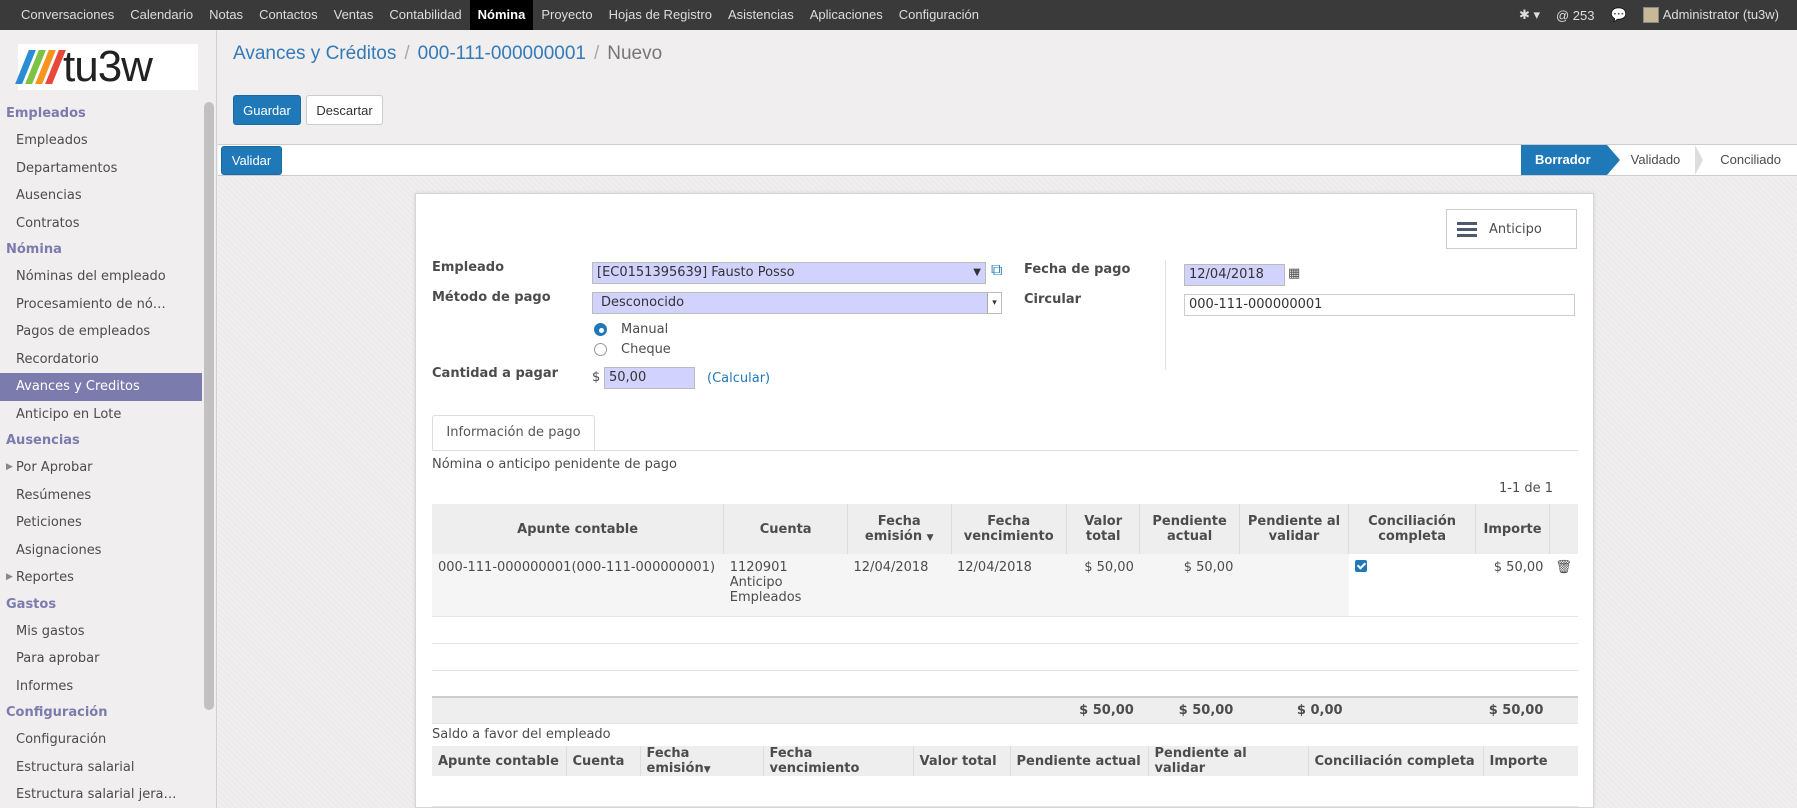 The height and width of the screenshot is (808, 1797). I want to click on menu-contactos: Contactos, so click(288, 15).